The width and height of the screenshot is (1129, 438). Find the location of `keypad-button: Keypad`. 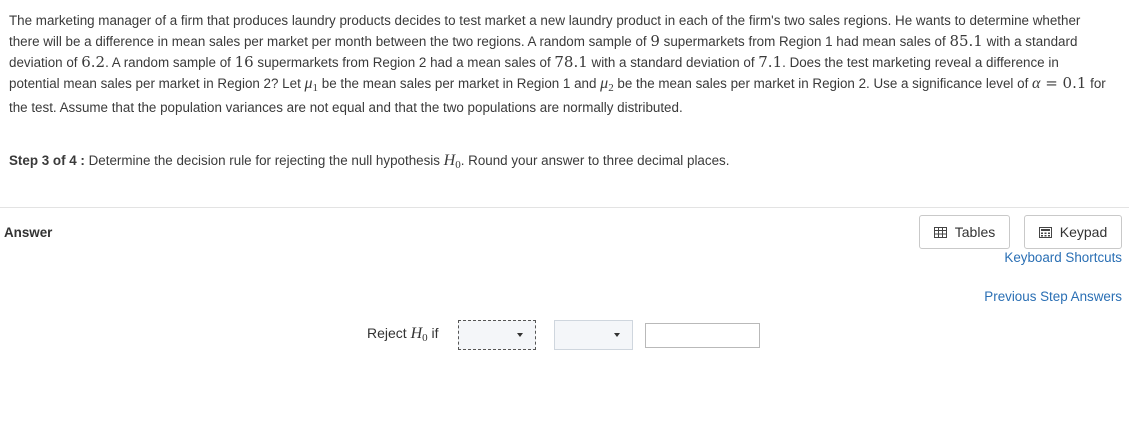

keypad-button: Keypad is located at coordinates (1073, 232).